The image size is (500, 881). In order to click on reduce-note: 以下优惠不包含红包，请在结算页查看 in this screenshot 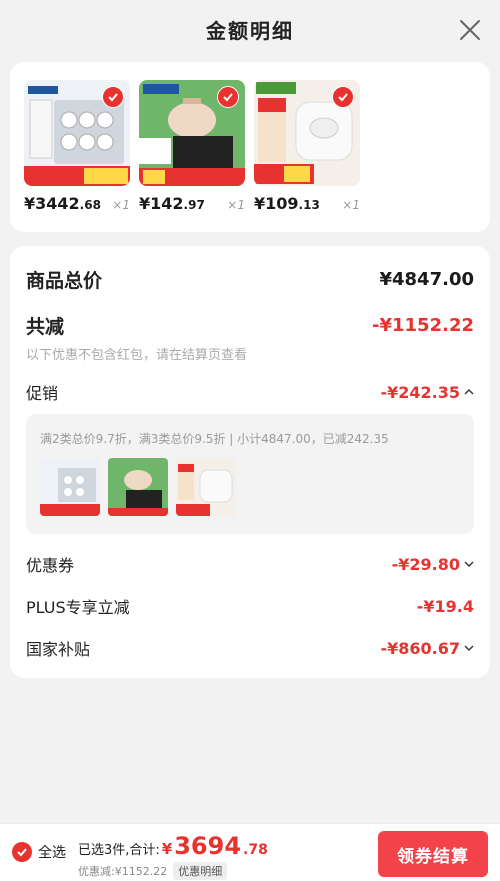, I will do `click(137, 355)`.